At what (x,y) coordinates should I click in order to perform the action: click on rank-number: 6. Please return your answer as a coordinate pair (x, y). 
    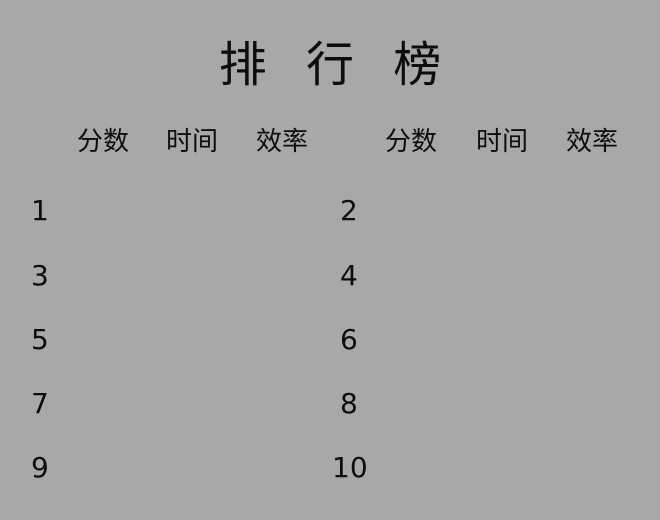
    Looking at the image, I should click on (349, 339).